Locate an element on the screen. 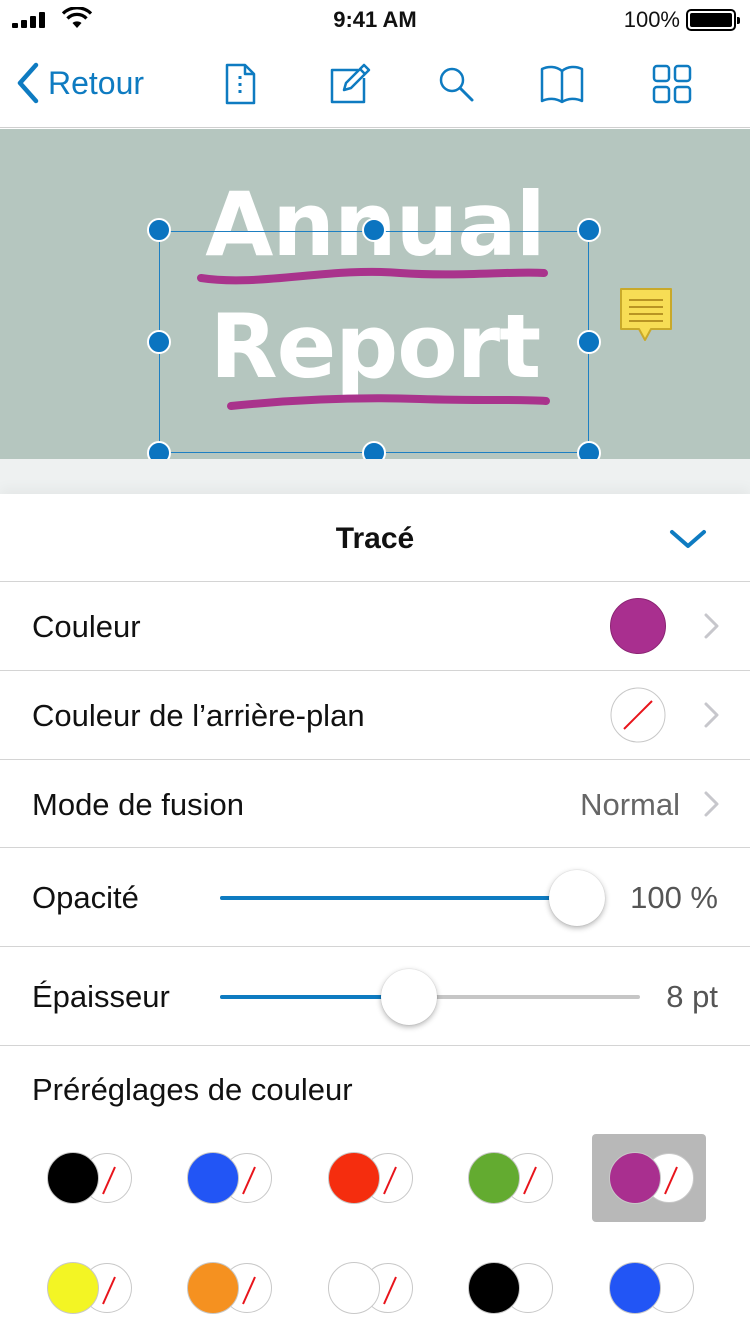 The image size is (750, 1334). inspector-title: Tracé is located at coordinates (375, 538).